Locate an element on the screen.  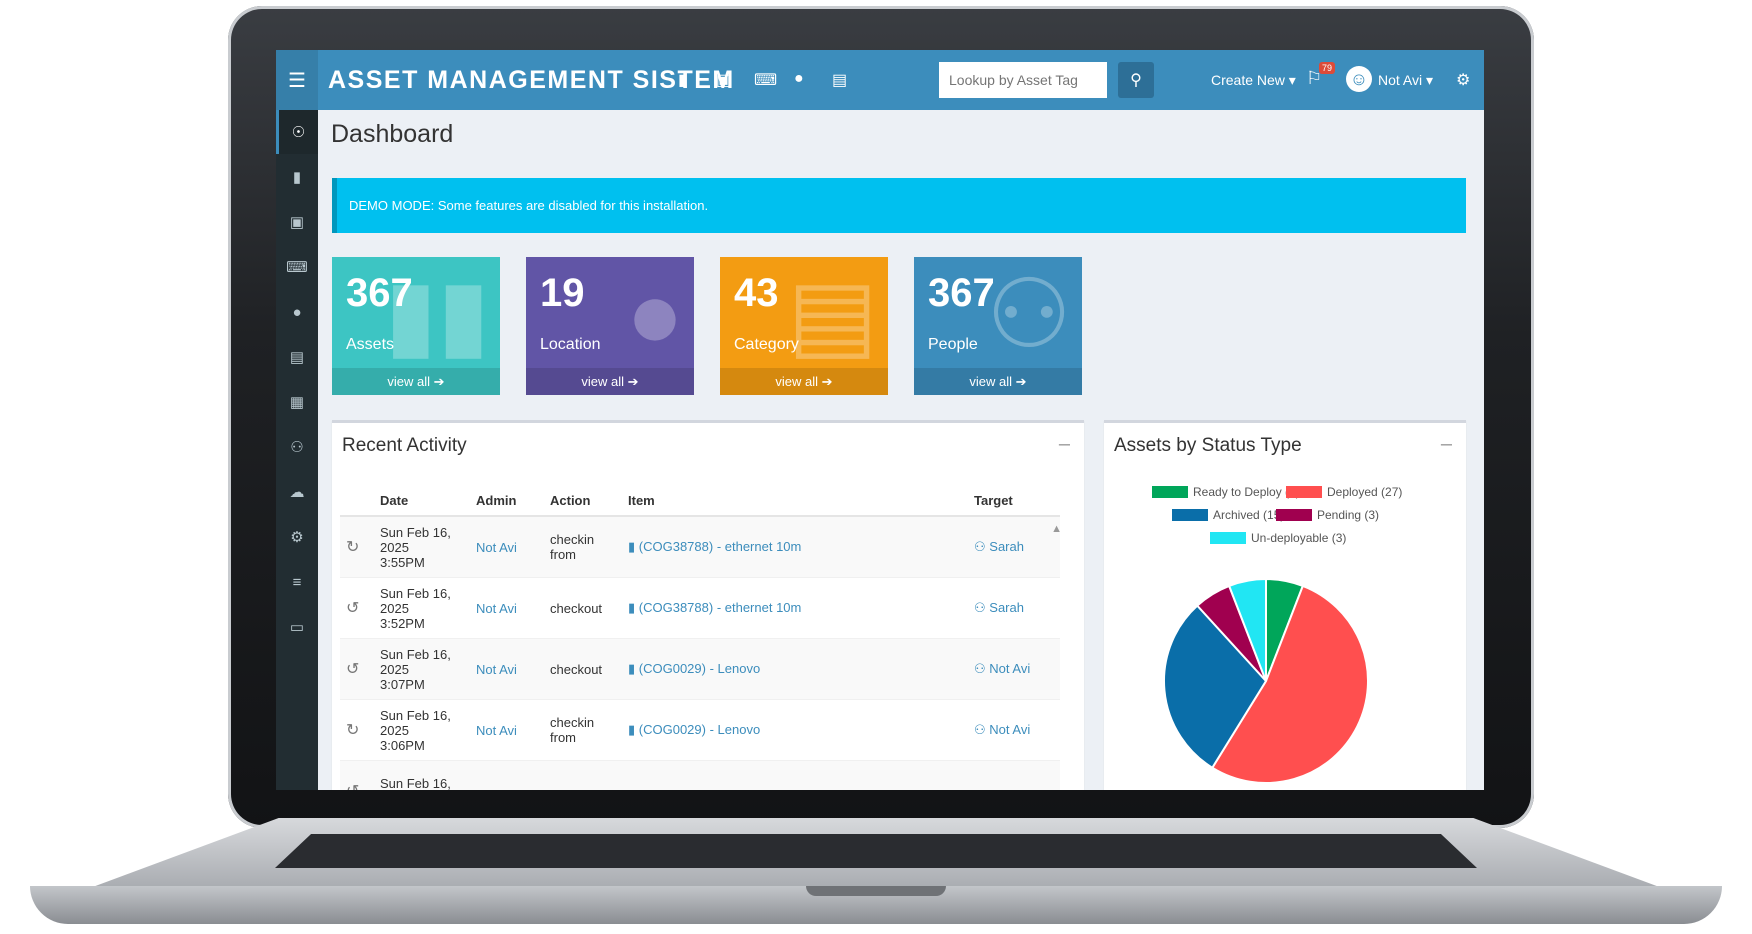
row-time: 3:06PM is located at coordinates (402, 745).